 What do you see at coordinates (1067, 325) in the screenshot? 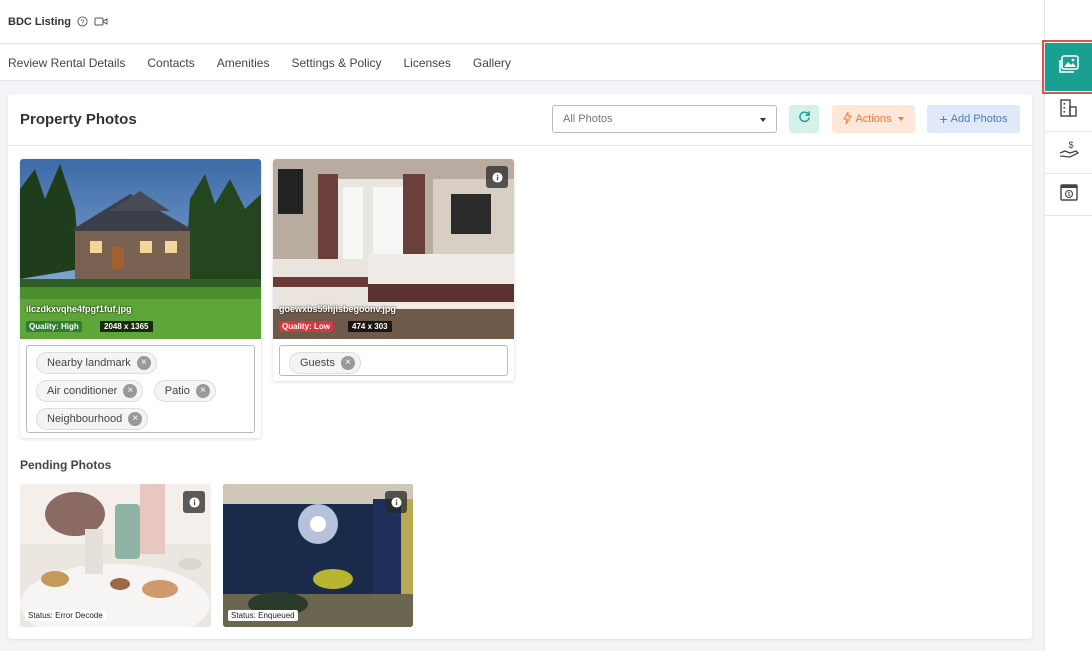
I see `right-sidebar: $ $` at bounding box center [1067, 325].